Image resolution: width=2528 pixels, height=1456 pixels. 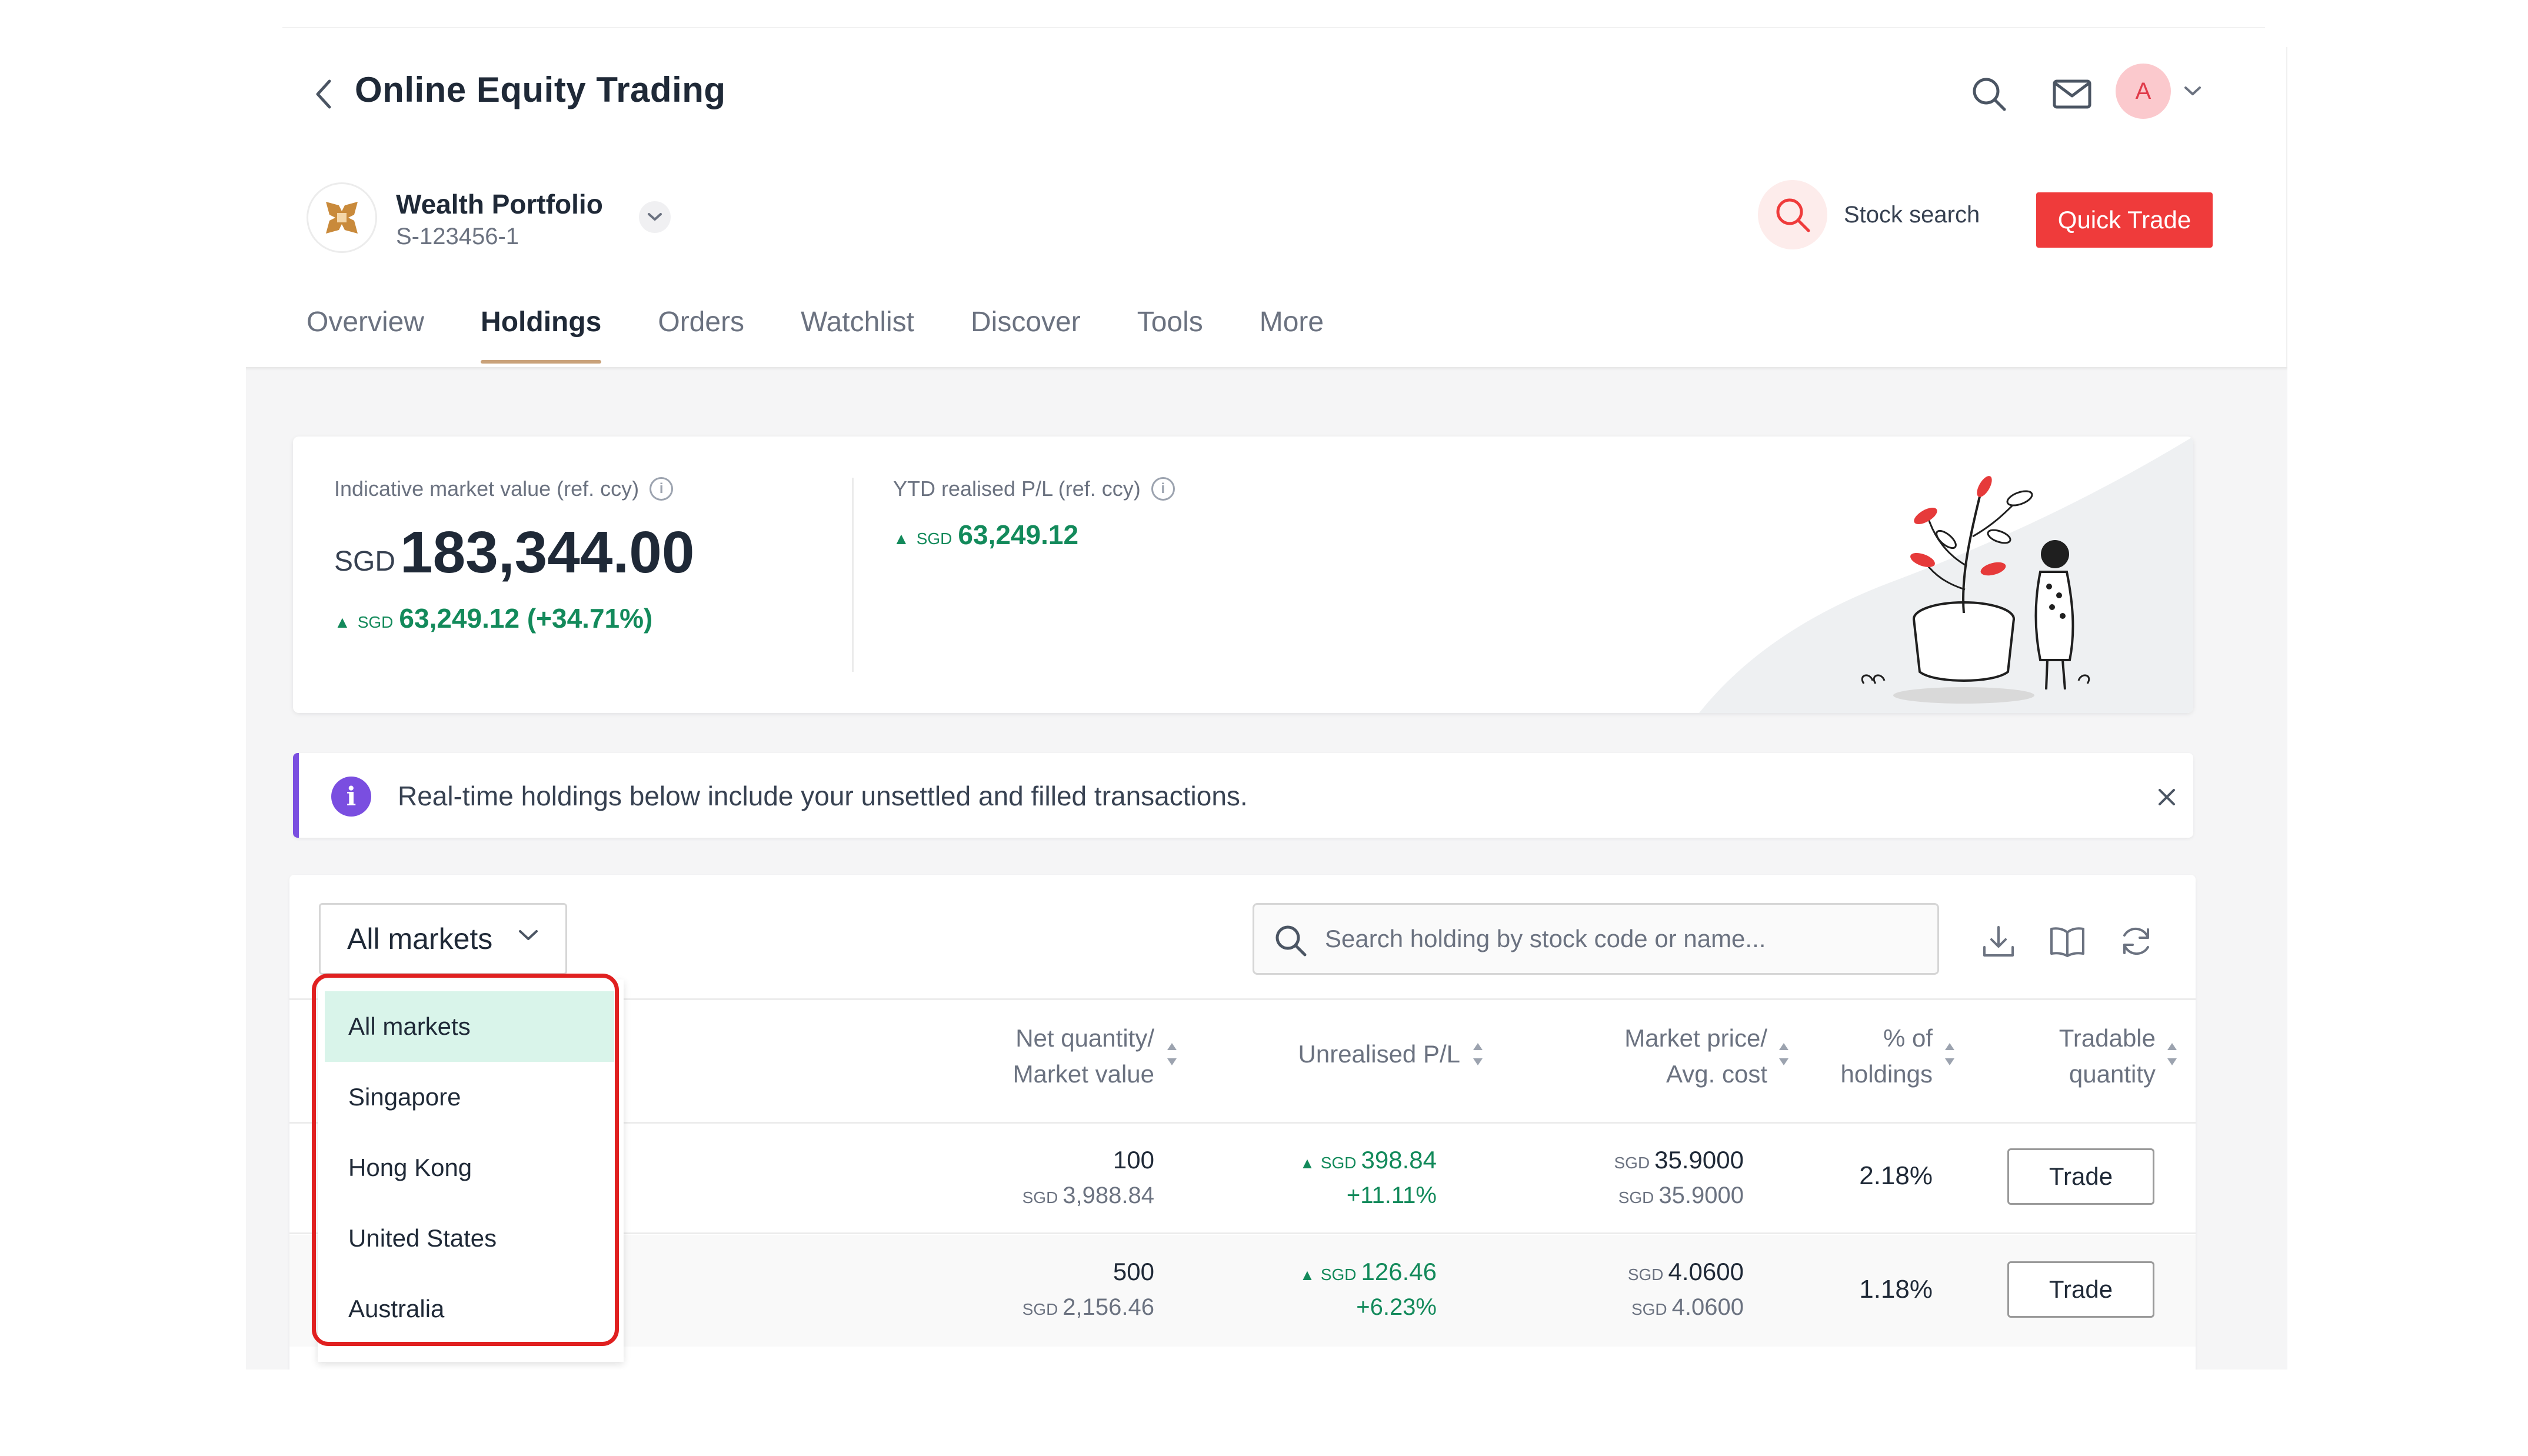 What do you see at coordinates (1133, 1160) in the screenshot?
I see `net-quantity: 100` at bounding box center [1133, 1160].